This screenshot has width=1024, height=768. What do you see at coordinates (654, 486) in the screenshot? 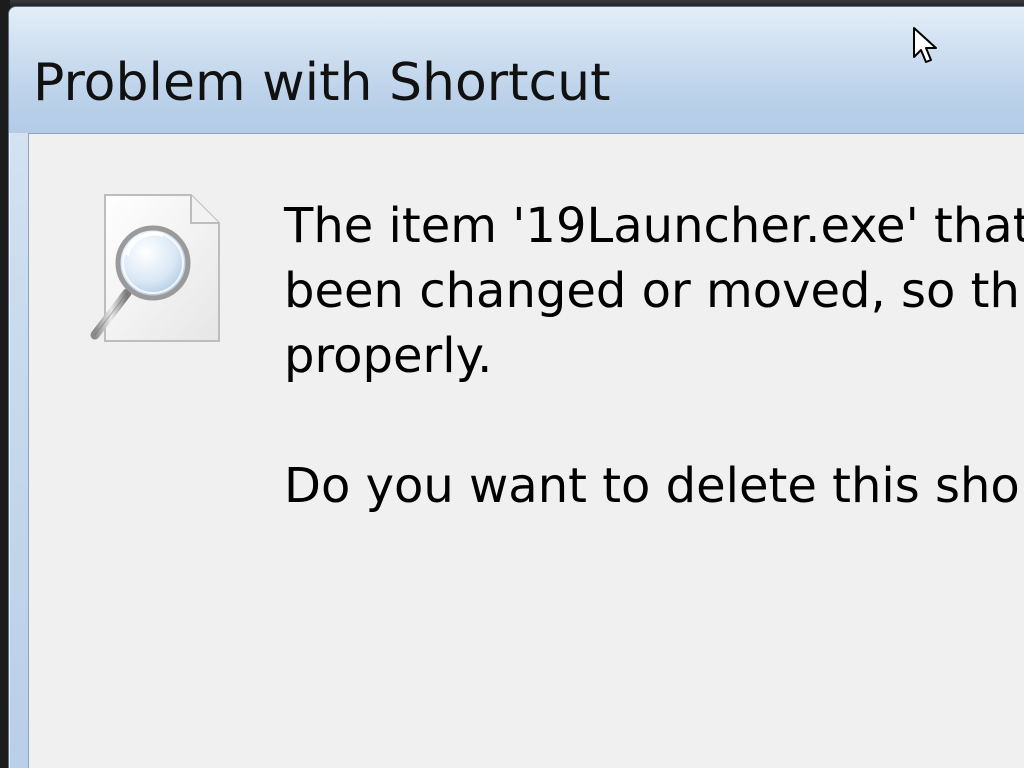
I see `delete-shortcut-question: Do you want to delete this shor` at bounding box center [654, 486].